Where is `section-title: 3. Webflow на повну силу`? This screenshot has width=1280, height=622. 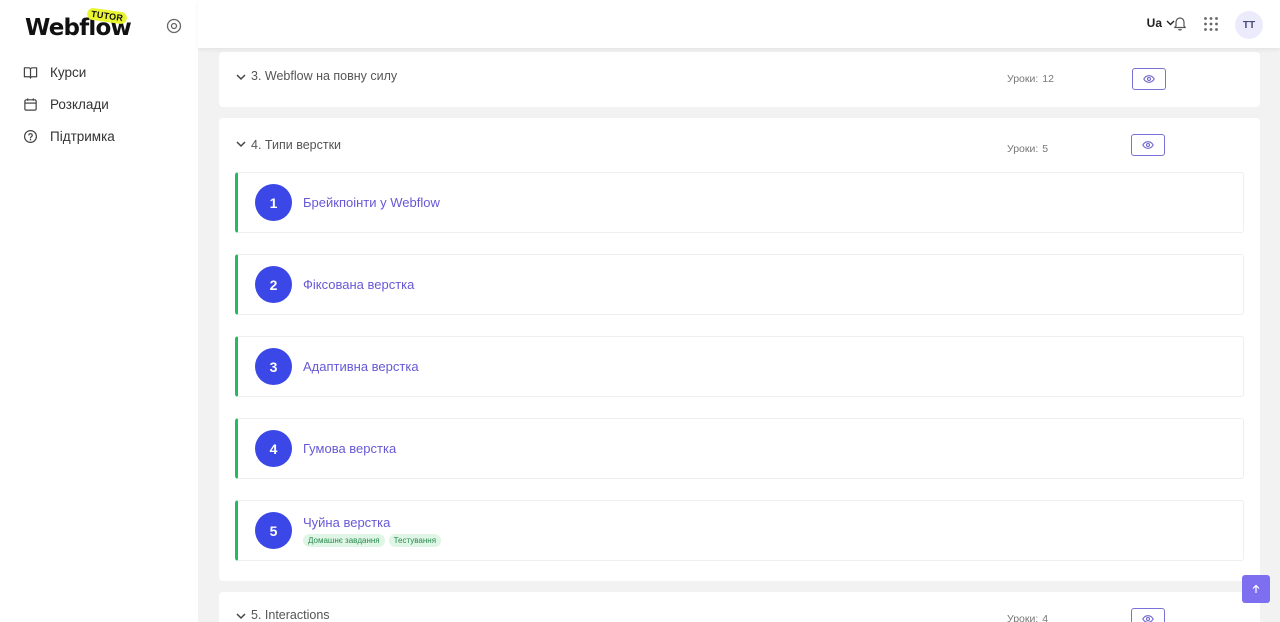
section-title: 3. Webflow на повну силу is located at coordinates (324, 76).